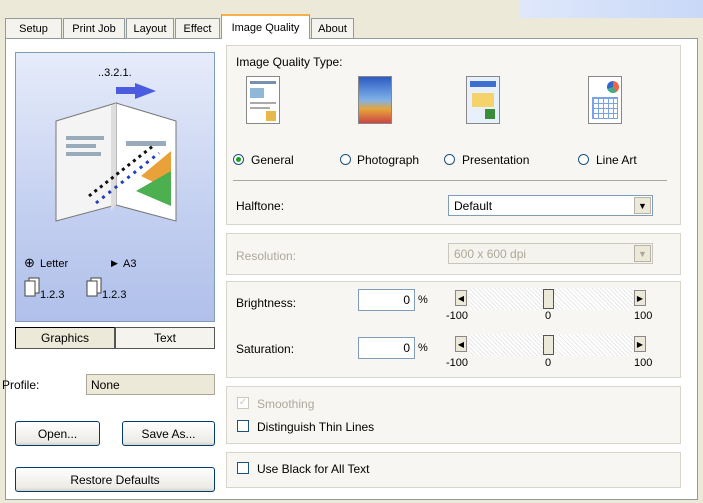 This screenshot has height=503, width=703. What do you see at coordinates (461, 344) in the screenshot?
I see `saturation-decrease-arrow: ◀` at bounding box center [461, 344].